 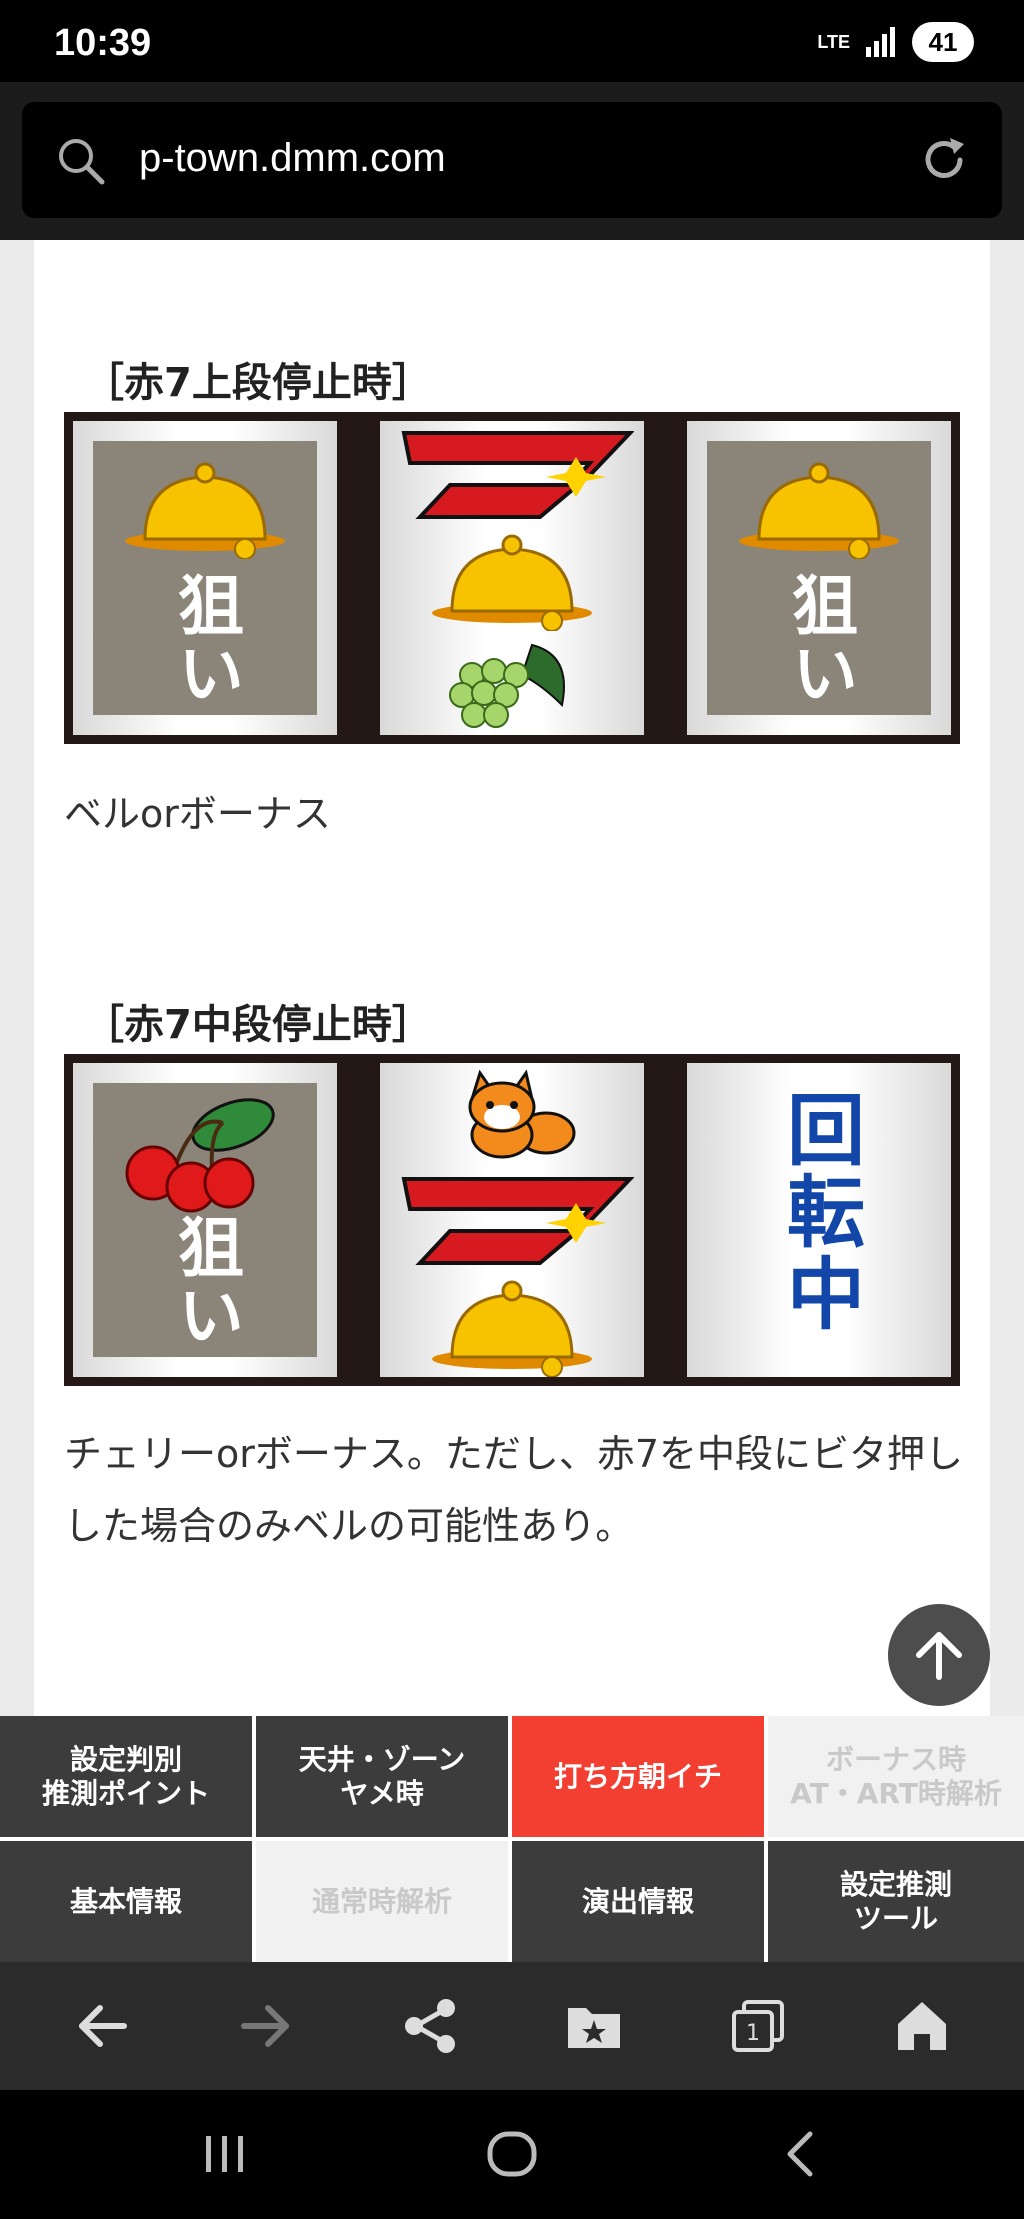 I want to click on home-circle-icon, so click(x=512, y=2154).